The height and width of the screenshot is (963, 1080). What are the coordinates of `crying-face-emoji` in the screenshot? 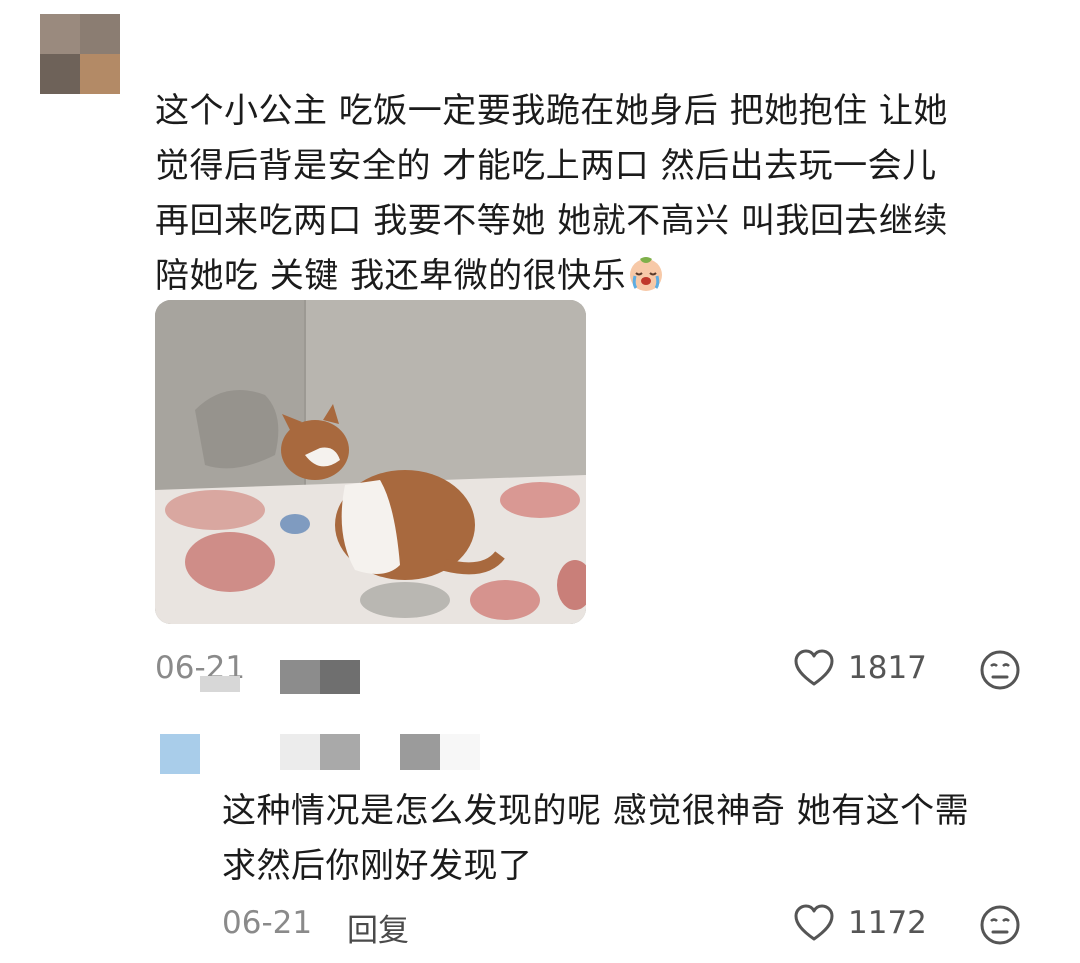 It's located at (646, 273).